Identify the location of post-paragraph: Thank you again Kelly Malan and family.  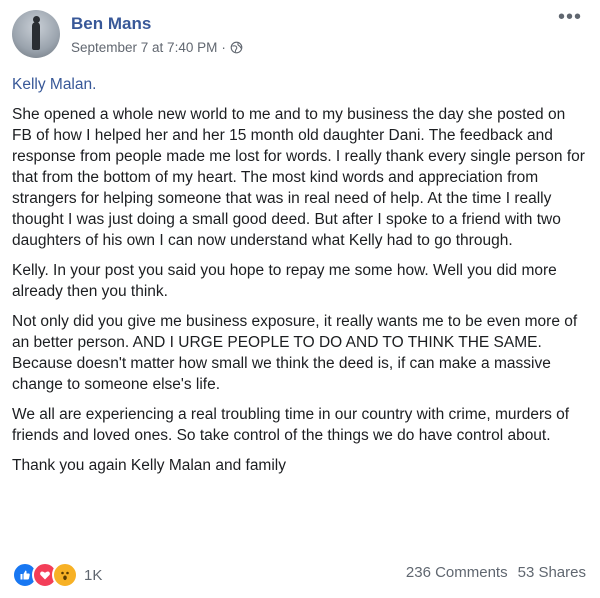
(149, 465).